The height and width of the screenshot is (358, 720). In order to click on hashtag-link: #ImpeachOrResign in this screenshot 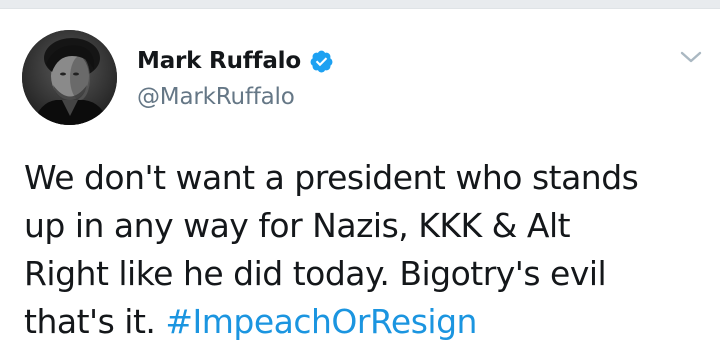, I will do `click(321, 321)`.